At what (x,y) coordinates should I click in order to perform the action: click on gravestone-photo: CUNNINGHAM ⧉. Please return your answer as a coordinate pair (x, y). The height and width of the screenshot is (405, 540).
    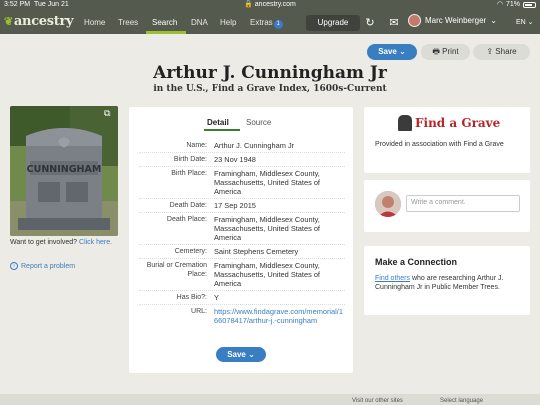
    Looking at the image, I should click on (64, 171).